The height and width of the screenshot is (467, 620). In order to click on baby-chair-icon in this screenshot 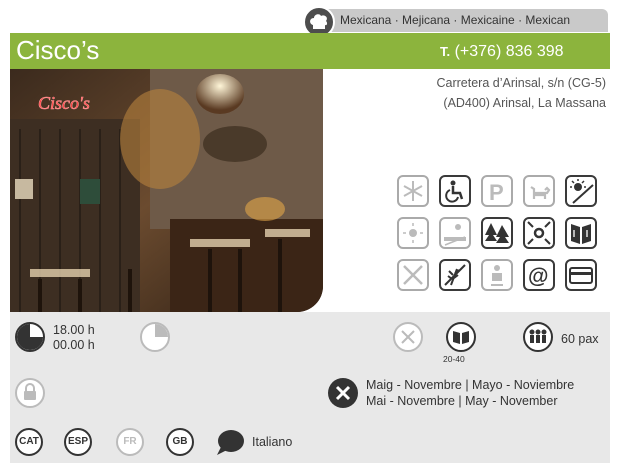, I will do `click(497, 275)`.